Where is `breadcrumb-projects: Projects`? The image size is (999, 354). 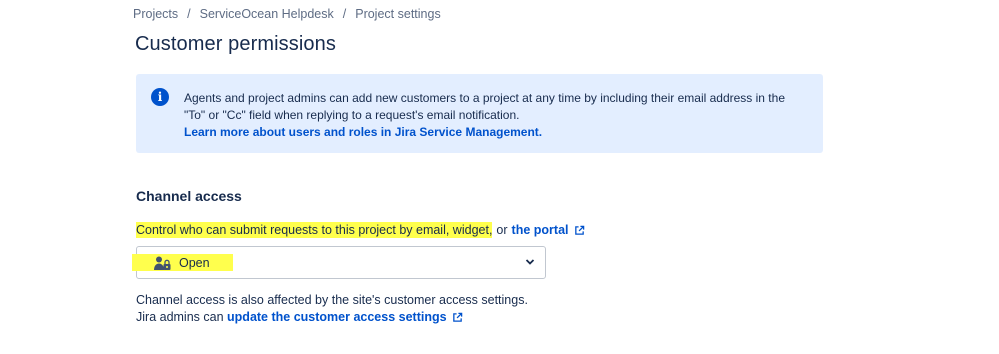 breadcrumb-projects: Projects is located at coordinates (155, 14).